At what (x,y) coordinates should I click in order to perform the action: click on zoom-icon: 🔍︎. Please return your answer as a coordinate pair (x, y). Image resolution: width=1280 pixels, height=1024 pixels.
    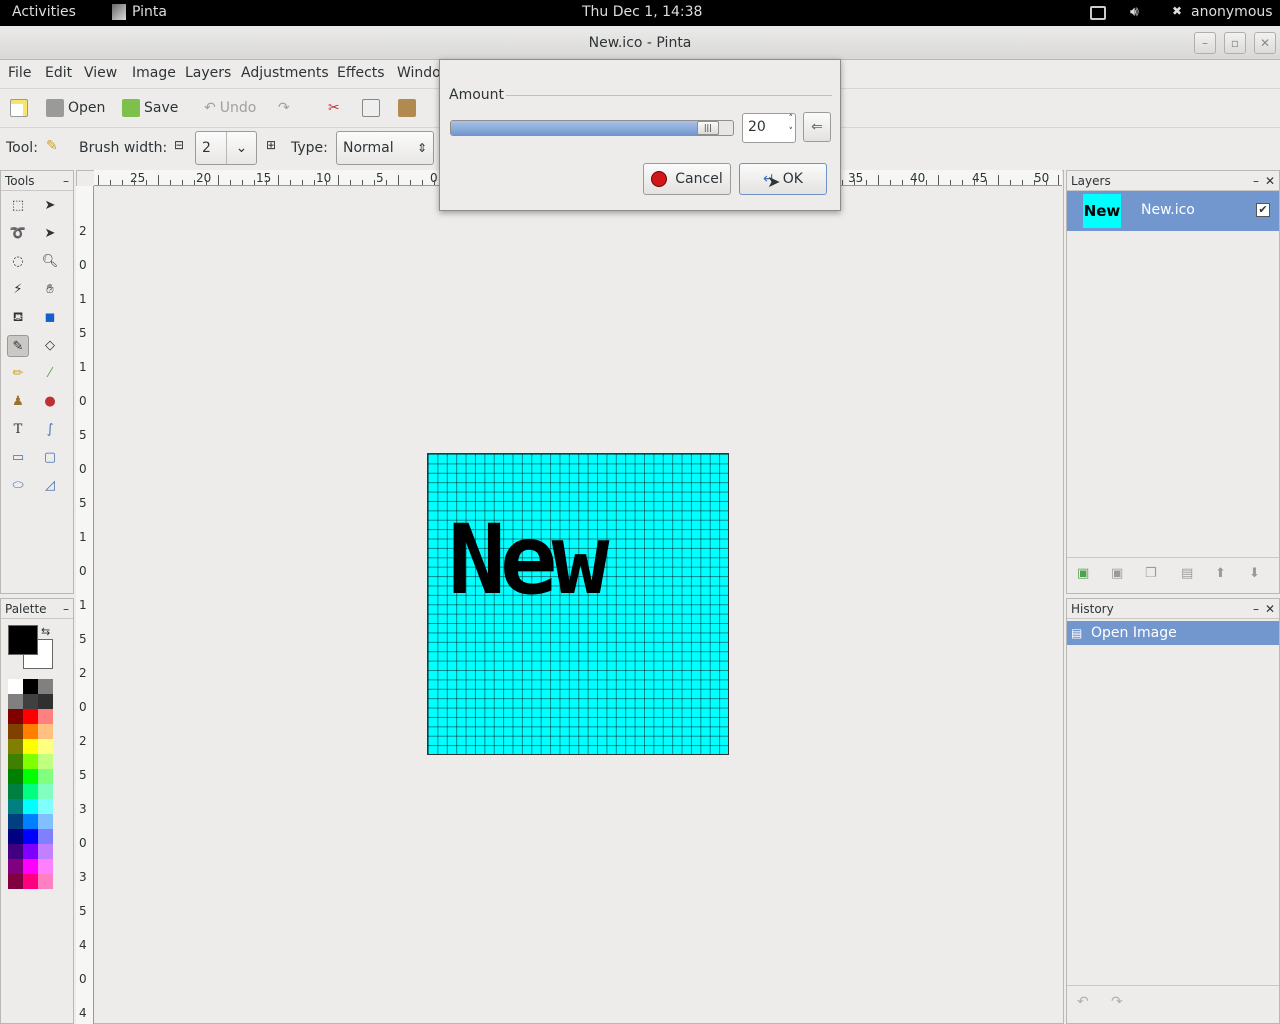
    Looking at the image, I should click on (50, 262).